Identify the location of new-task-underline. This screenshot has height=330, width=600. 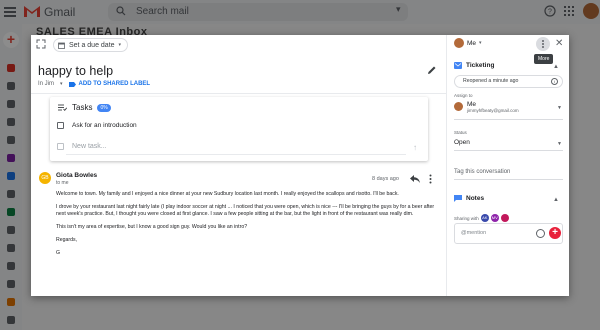
(236, 154).